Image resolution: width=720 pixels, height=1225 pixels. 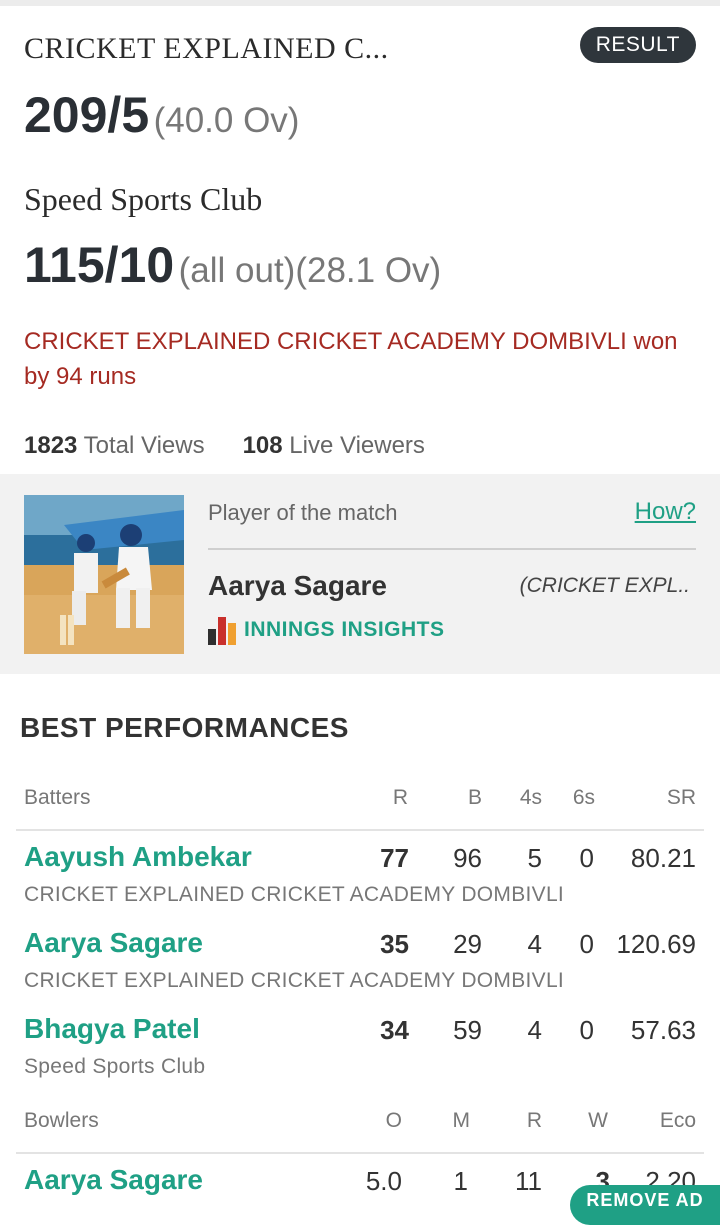 What do you see at coordinates (51, 445) in the screenshot?
I see `total-views-count: 1823` at bounding box center [51, 445].